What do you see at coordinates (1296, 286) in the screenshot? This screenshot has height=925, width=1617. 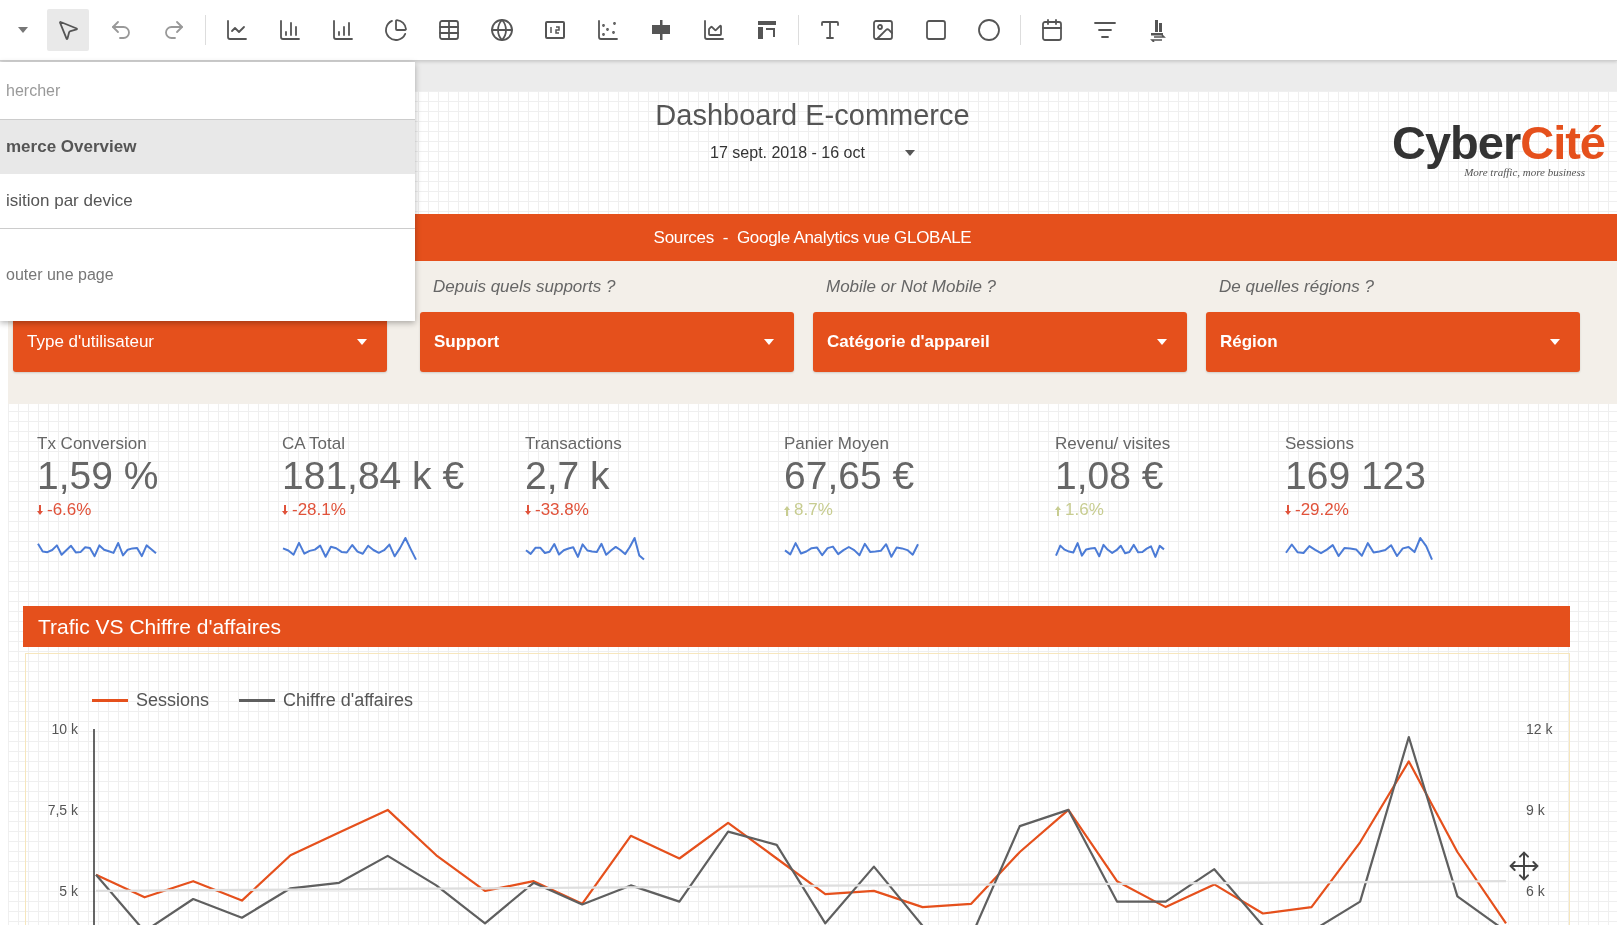 I see `filter-question: De quelles régions ?` at bounding box center [1296, 286].